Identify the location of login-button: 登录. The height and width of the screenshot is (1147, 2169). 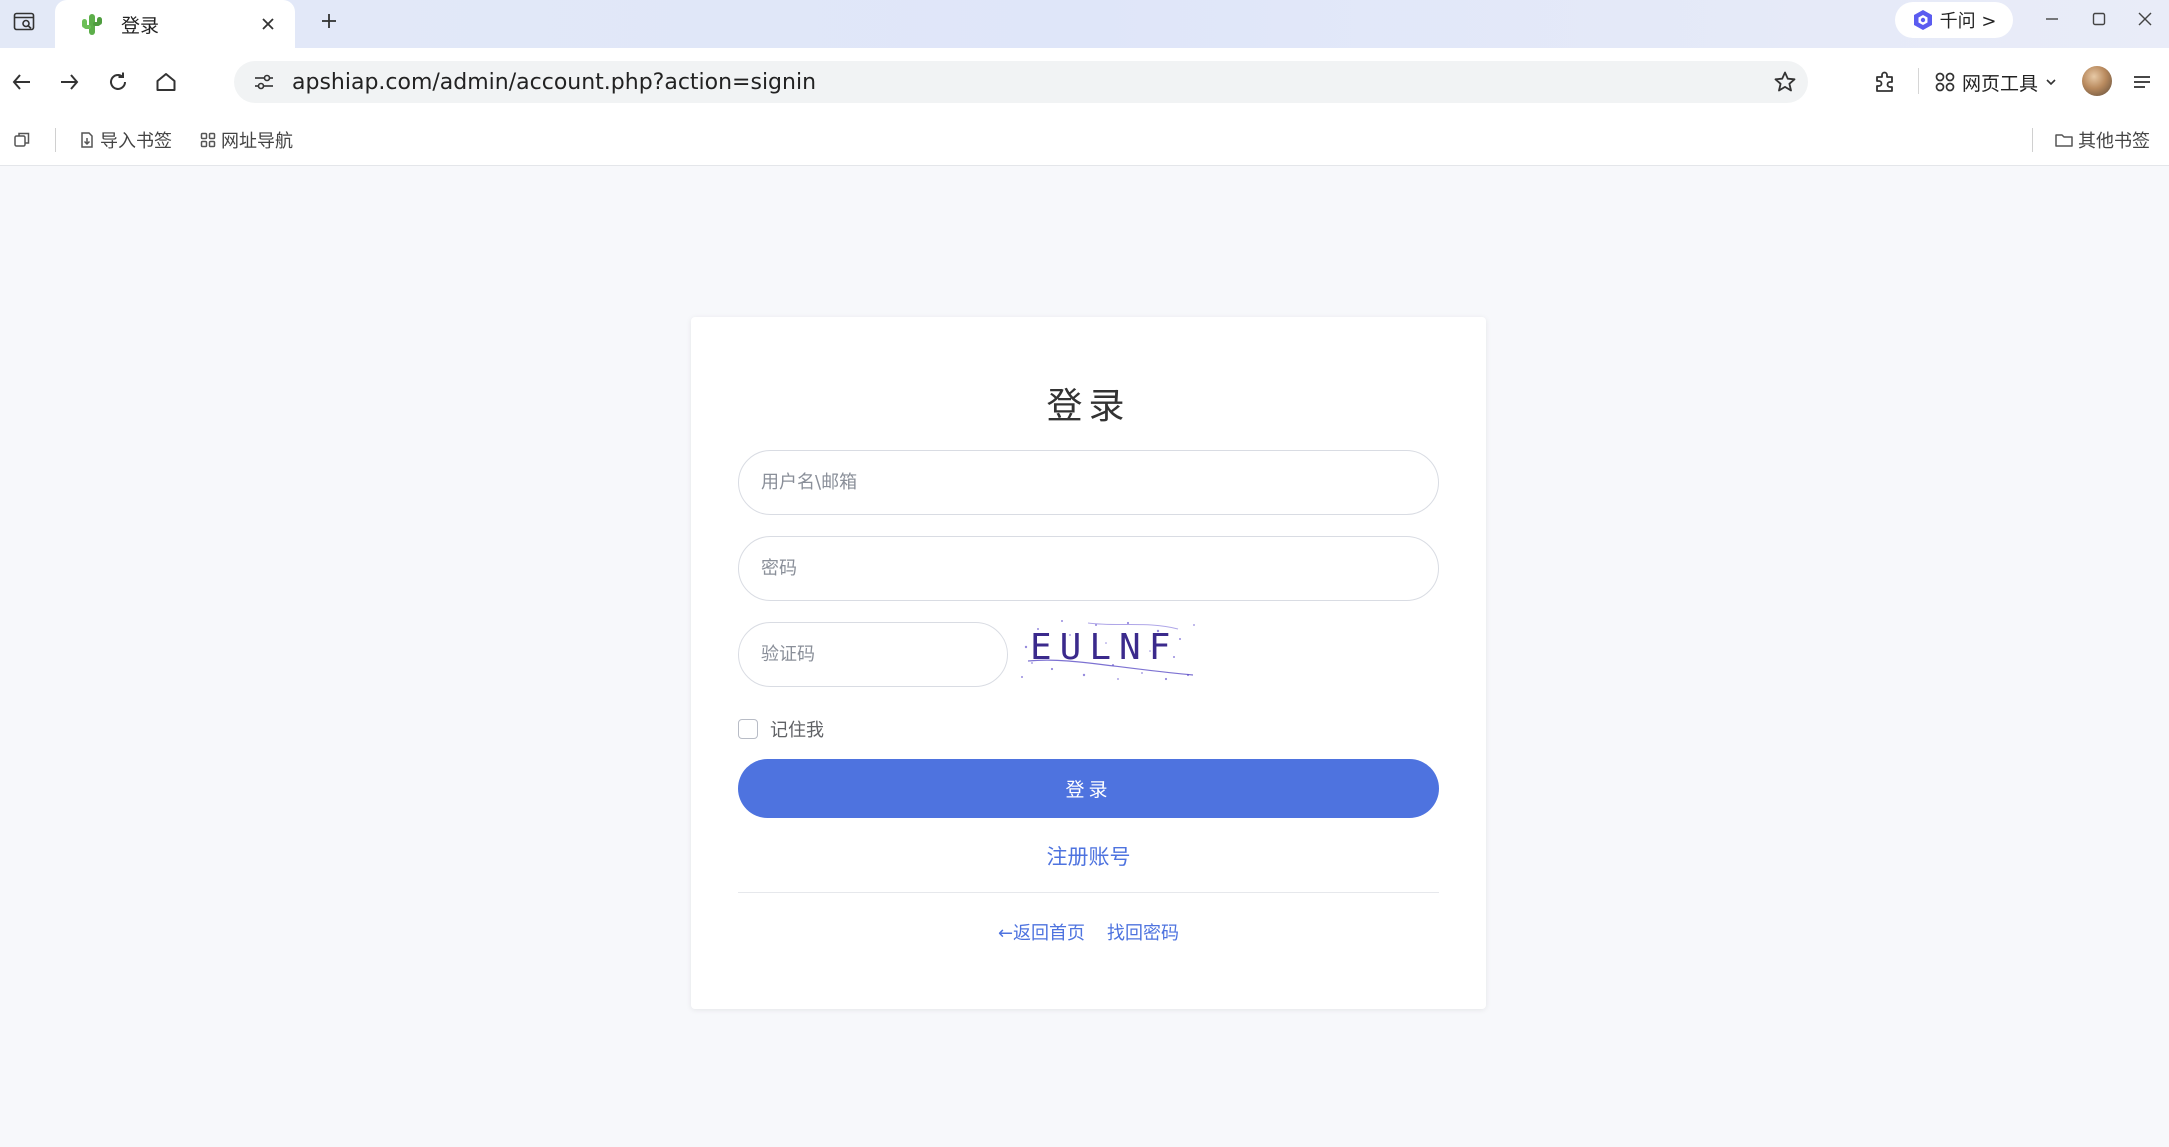
(1088, 788).